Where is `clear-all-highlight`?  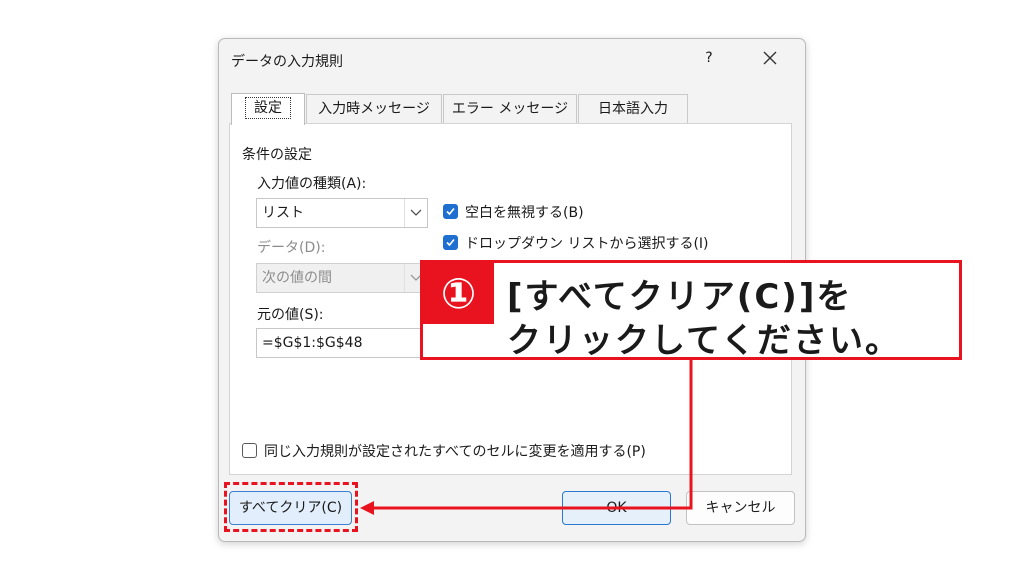 clear-all-highlight is located at coordinates (291, 507).